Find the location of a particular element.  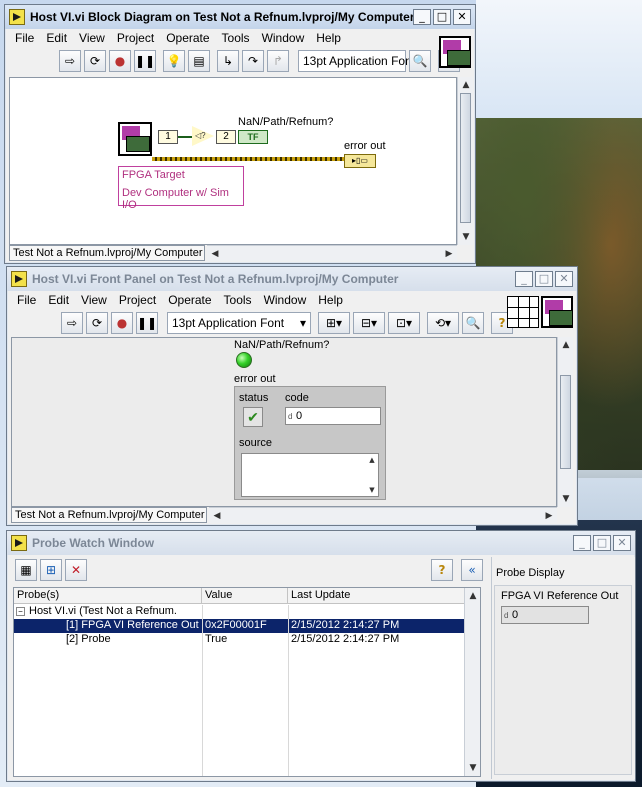

fpga-target-config-box: FPGA Target Dev Computer w/ Sim I/O is located at coordinates (181, 188).